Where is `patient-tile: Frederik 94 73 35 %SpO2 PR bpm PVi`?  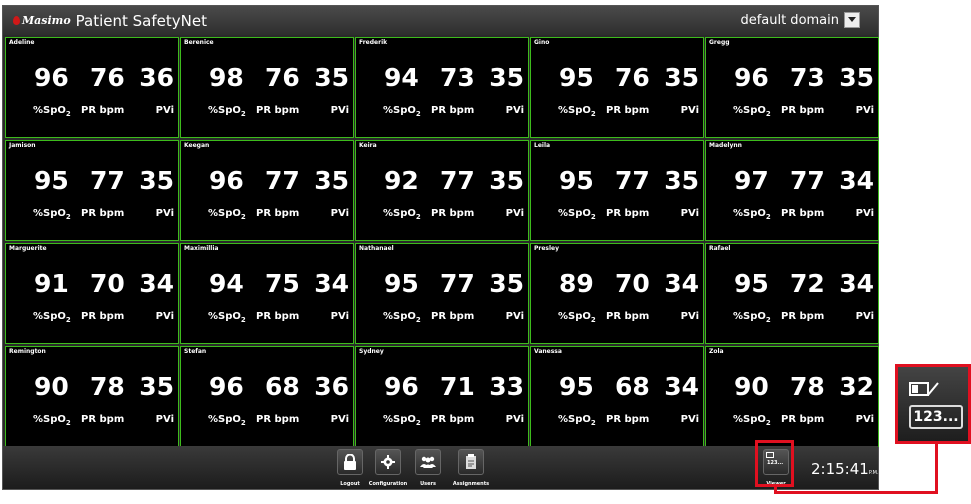 patient-tile: Frederik 94 73 35 %SpO2 PR bpm PVi is located at coordinates (442, 87).